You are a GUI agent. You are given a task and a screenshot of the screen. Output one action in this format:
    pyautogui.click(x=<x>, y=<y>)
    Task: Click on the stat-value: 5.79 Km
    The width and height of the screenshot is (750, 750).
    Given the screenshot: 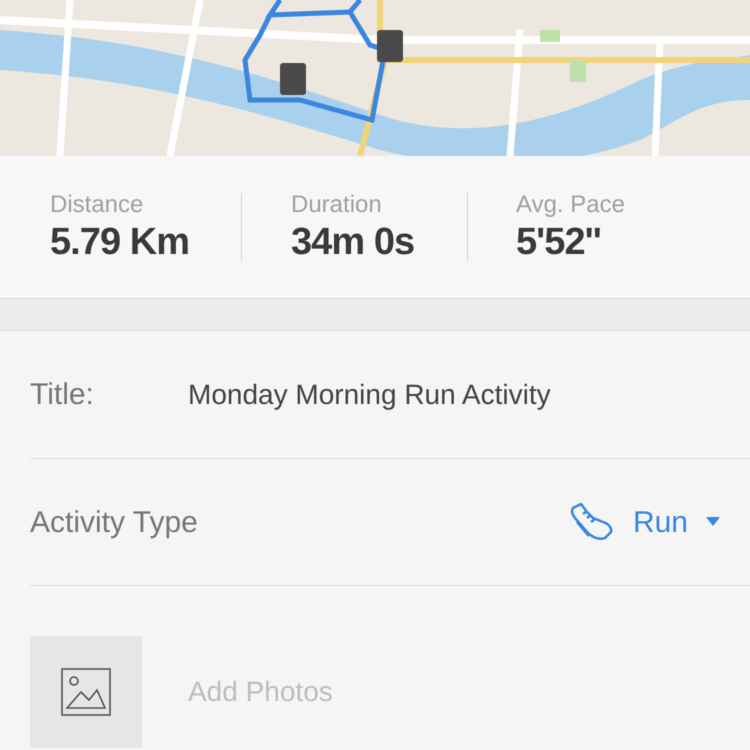 What is the action you would take?
    pyautogui.click(x=120, y=242)
    